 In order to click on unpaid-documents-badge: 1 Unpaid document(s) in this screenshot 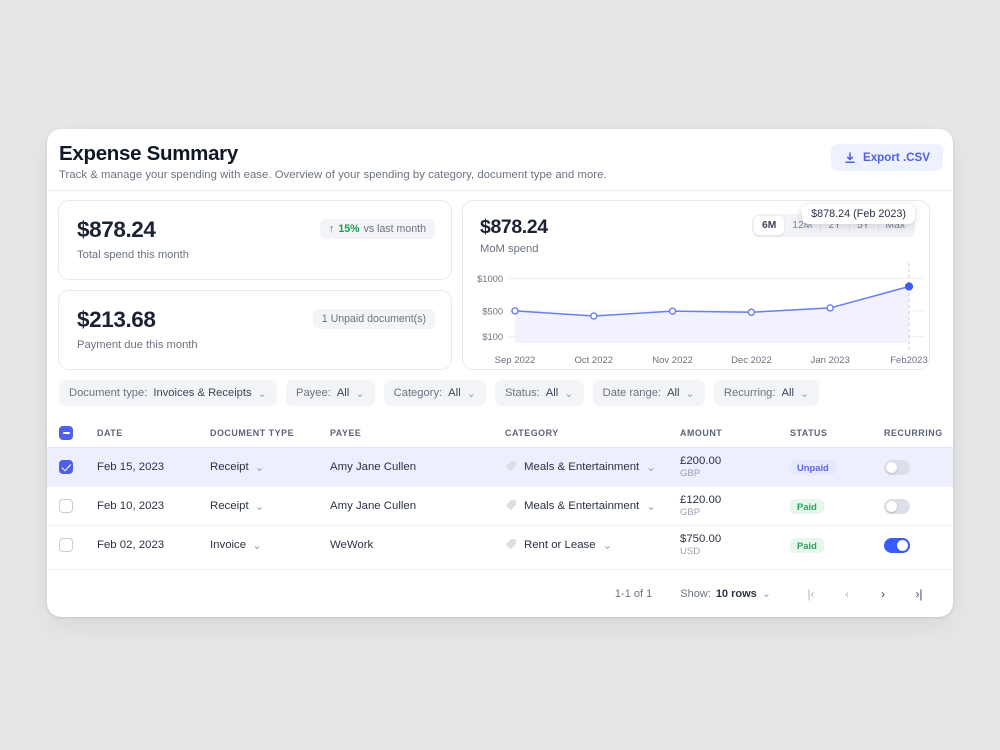, I will do `click(373, 319)`.